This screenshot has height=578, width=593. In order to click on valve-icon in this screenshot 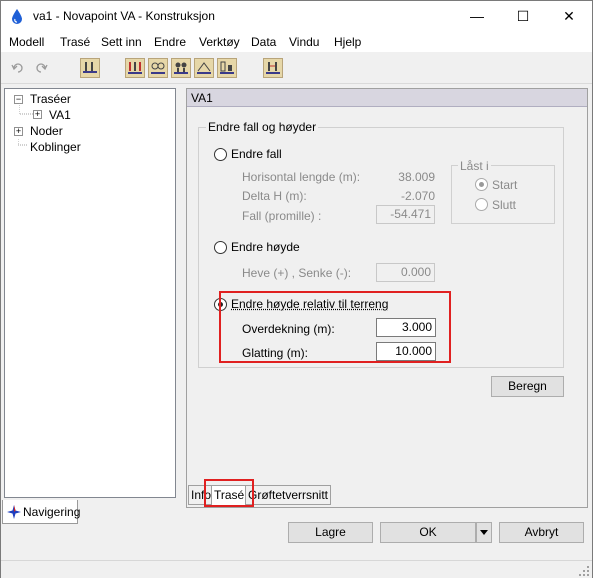, I will do `click(181, 68)`.